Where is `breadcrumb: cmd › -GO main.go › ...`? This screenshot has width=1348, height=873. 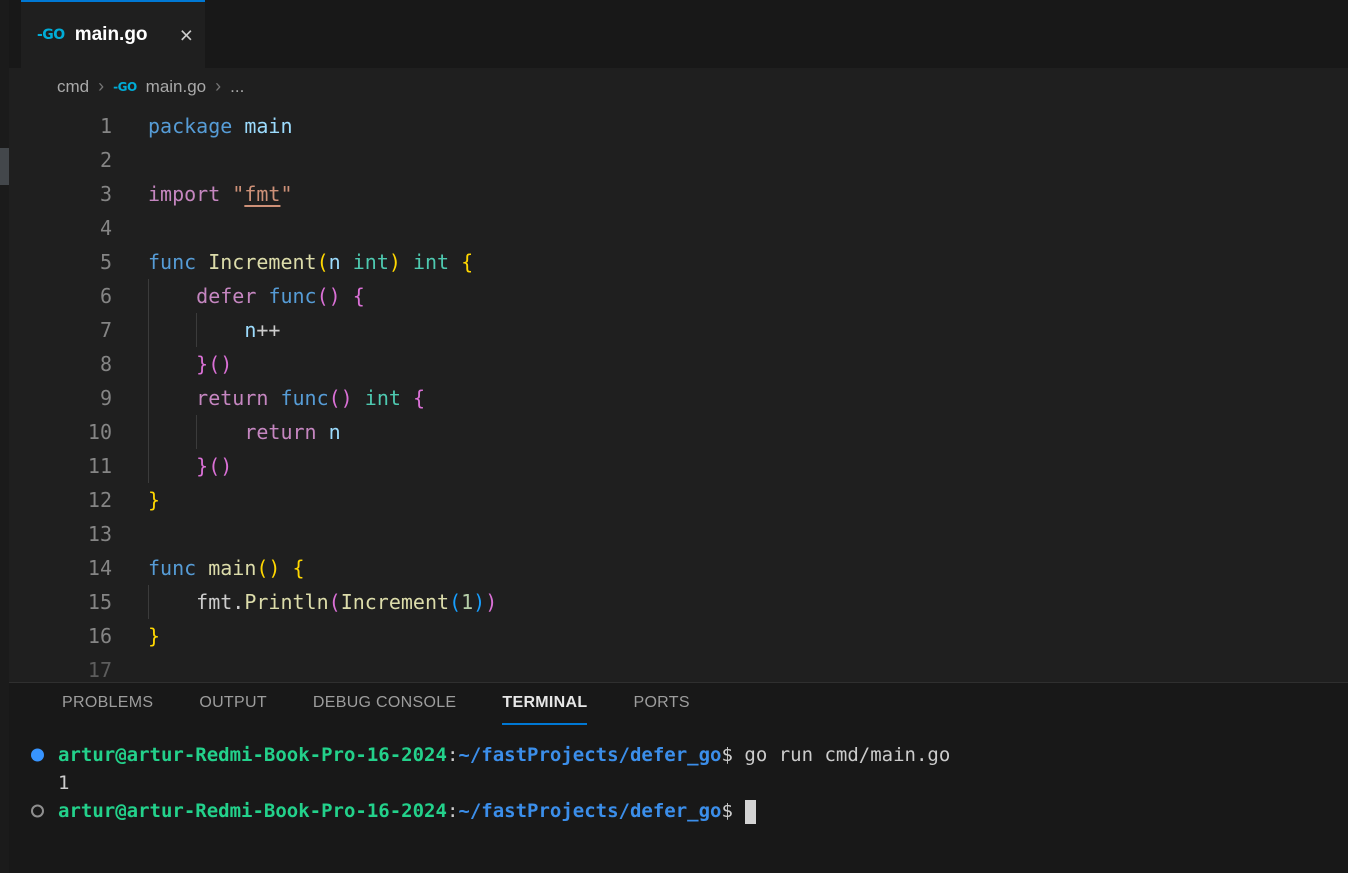 breadcrumb: cmd › -GO main.go › ... is located at coordinates (674, 86).